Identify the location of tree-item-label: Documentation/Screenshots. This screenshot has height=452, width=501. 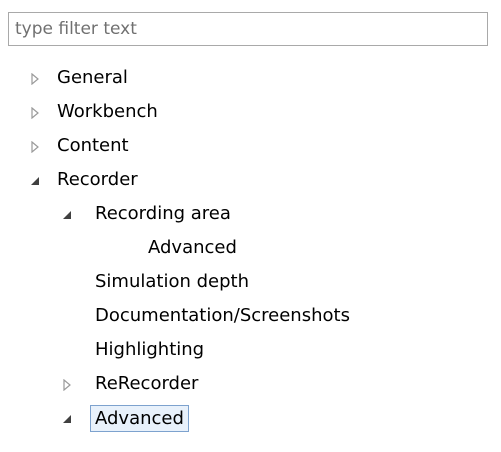
(222, 316).